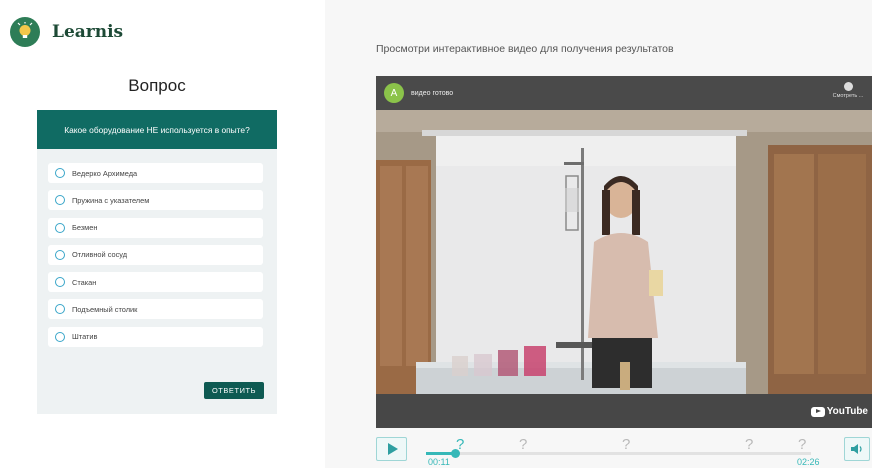 The width and height of the screenshot is (872, 468). What do you see at coordinates (234, 390) in the screenshot?
I see `answer-button: ОТВЕТИТЬ` at bounding box center [234, 390].